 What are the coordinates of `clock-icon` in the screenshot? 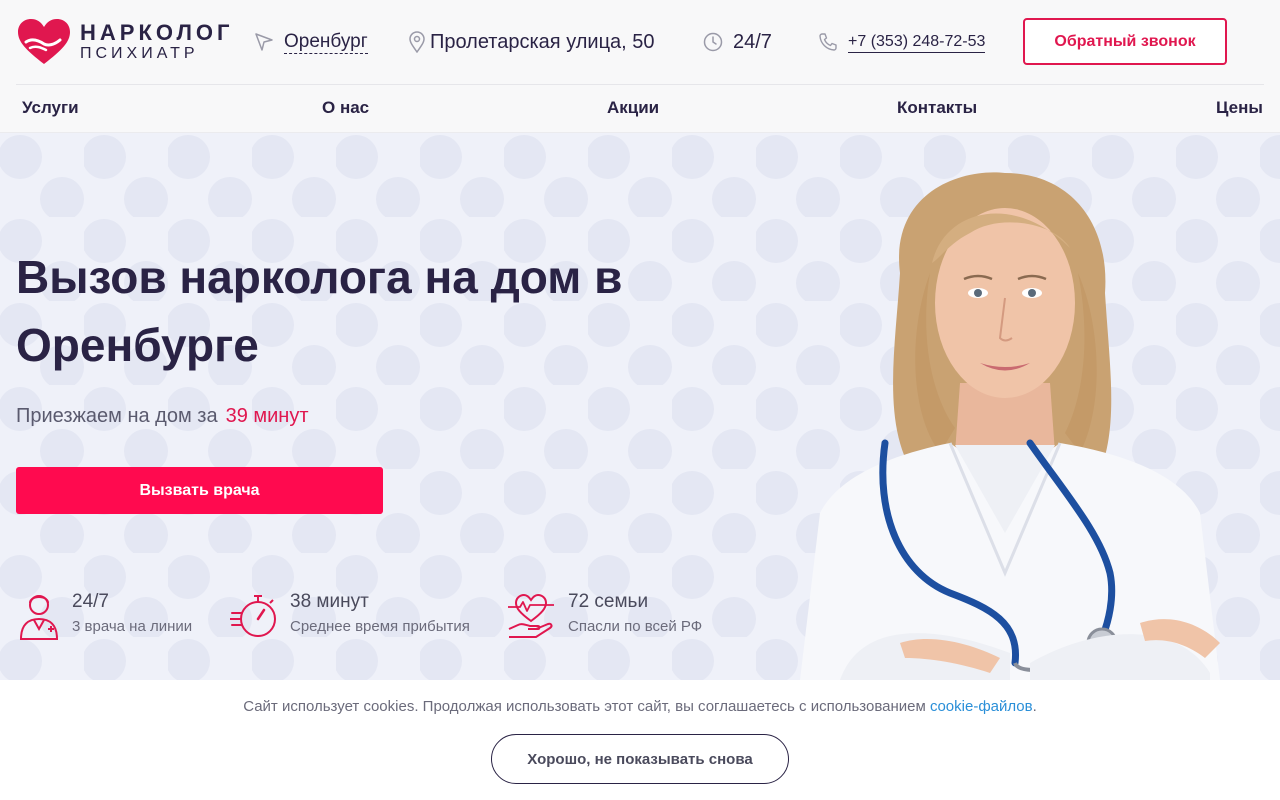 It's located at (713, 42).